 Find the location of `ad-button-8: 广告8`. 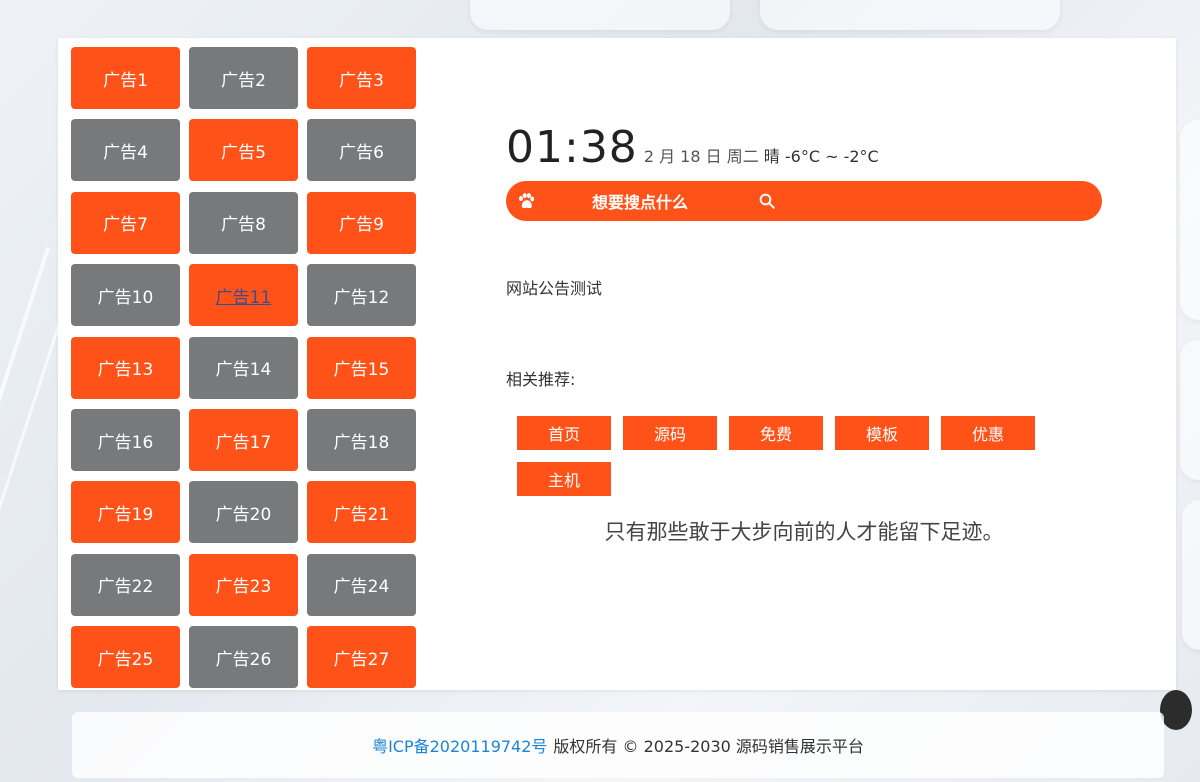

ad-button-8: 广告8 is located at coordinates (243, 222).